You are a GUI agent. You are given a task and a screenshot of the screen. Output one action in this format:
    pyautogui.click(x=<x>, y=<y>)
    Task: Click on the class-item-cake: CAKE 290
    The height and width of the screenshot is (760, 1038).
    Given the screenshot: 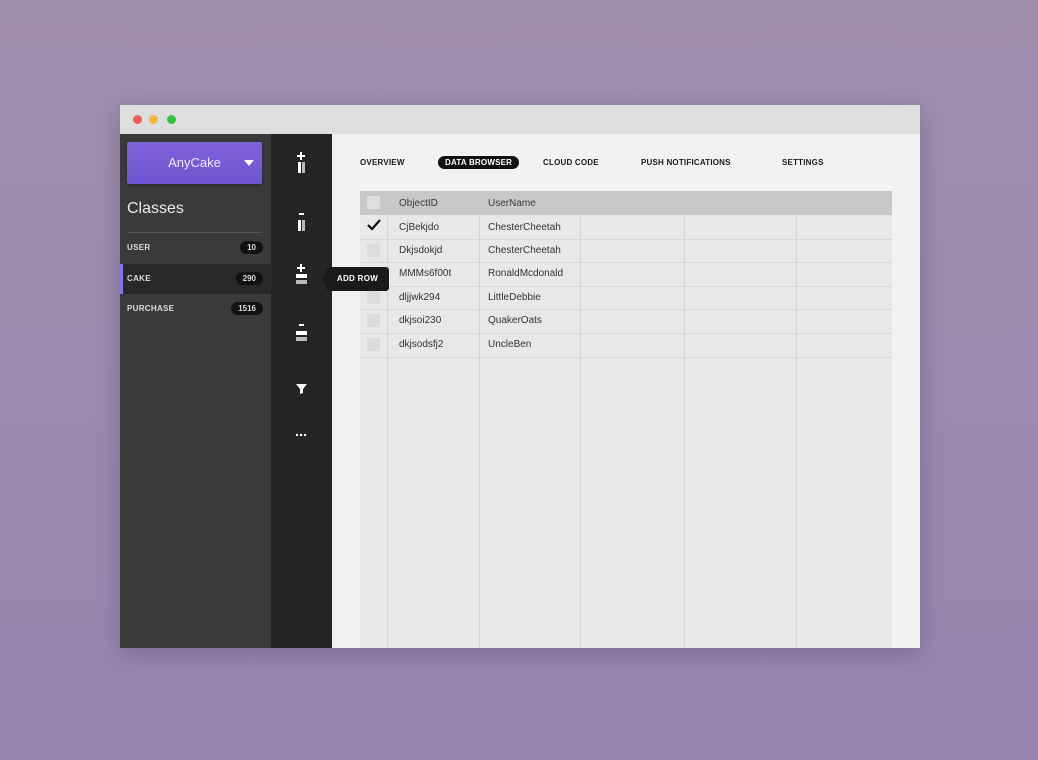 What is the action you would take?
    pyautogui.click(x=195, y=279)
    